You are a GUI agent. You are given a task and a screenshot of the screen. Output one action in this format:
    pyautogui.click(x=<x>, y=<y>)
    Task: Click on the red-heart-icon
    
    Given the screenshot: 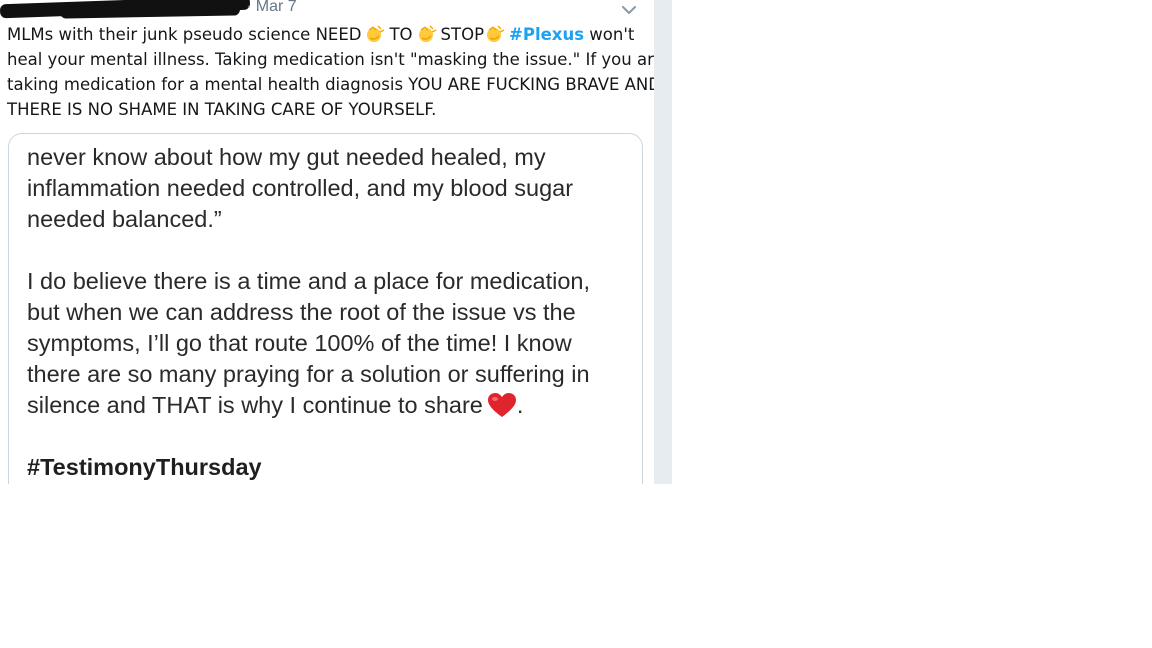 What is the action you would take?
    pyautogui.click(x=501, y=405)
    